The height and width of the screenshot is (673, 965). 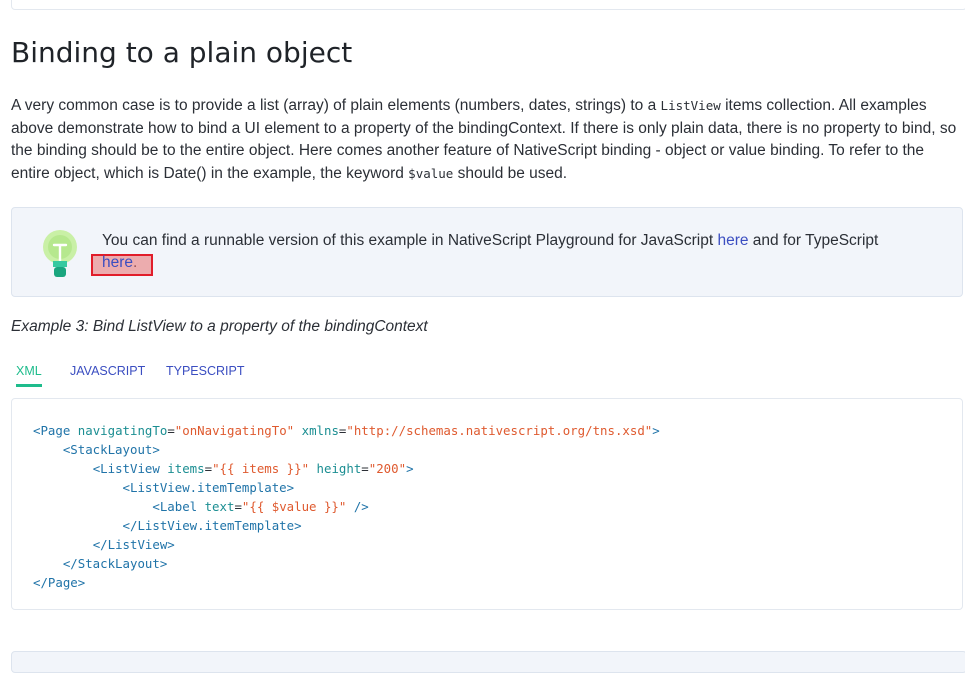 What do you see at coordinates (488, 5) in the screenshot?
I see `previous-block-box` at bounding box center [488, 5].